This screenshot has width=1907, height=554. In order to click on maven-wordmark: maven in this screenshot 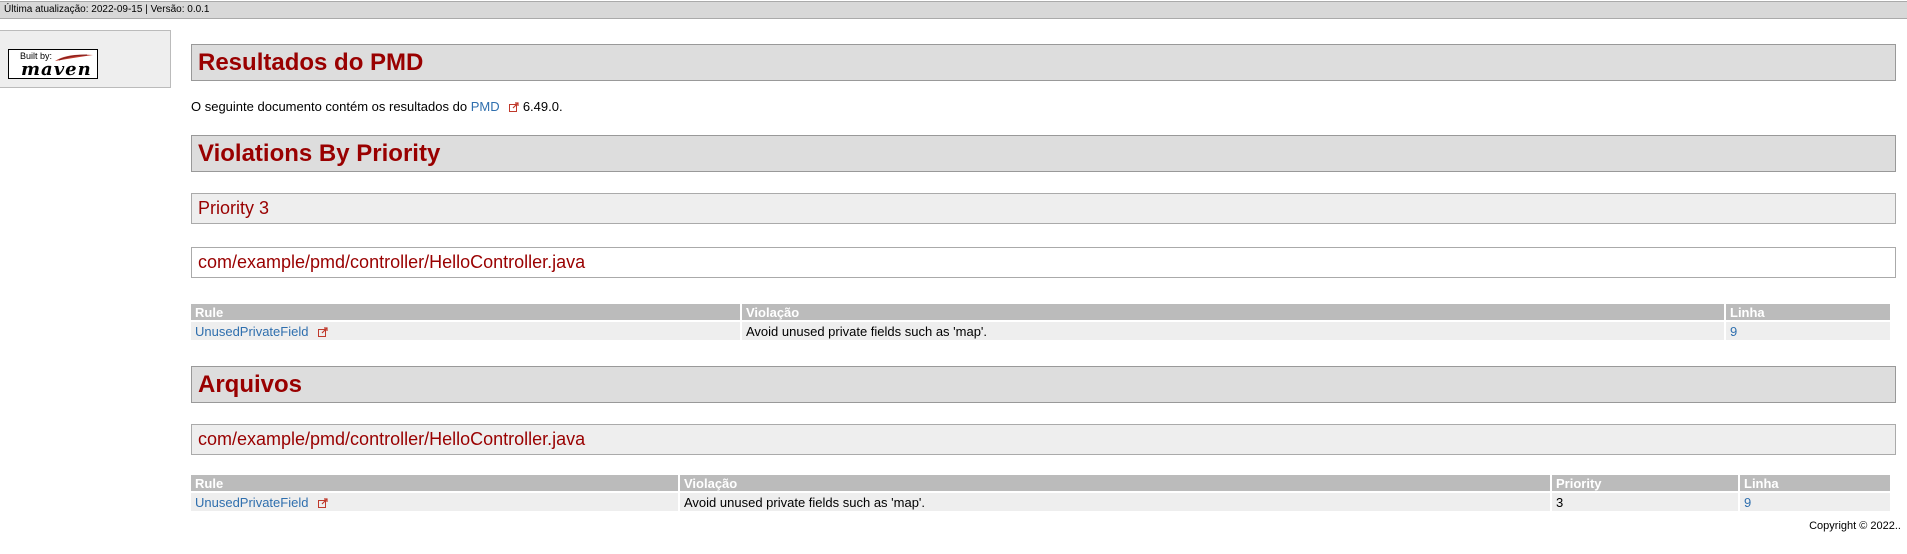, I will do `click(56, 69)`.